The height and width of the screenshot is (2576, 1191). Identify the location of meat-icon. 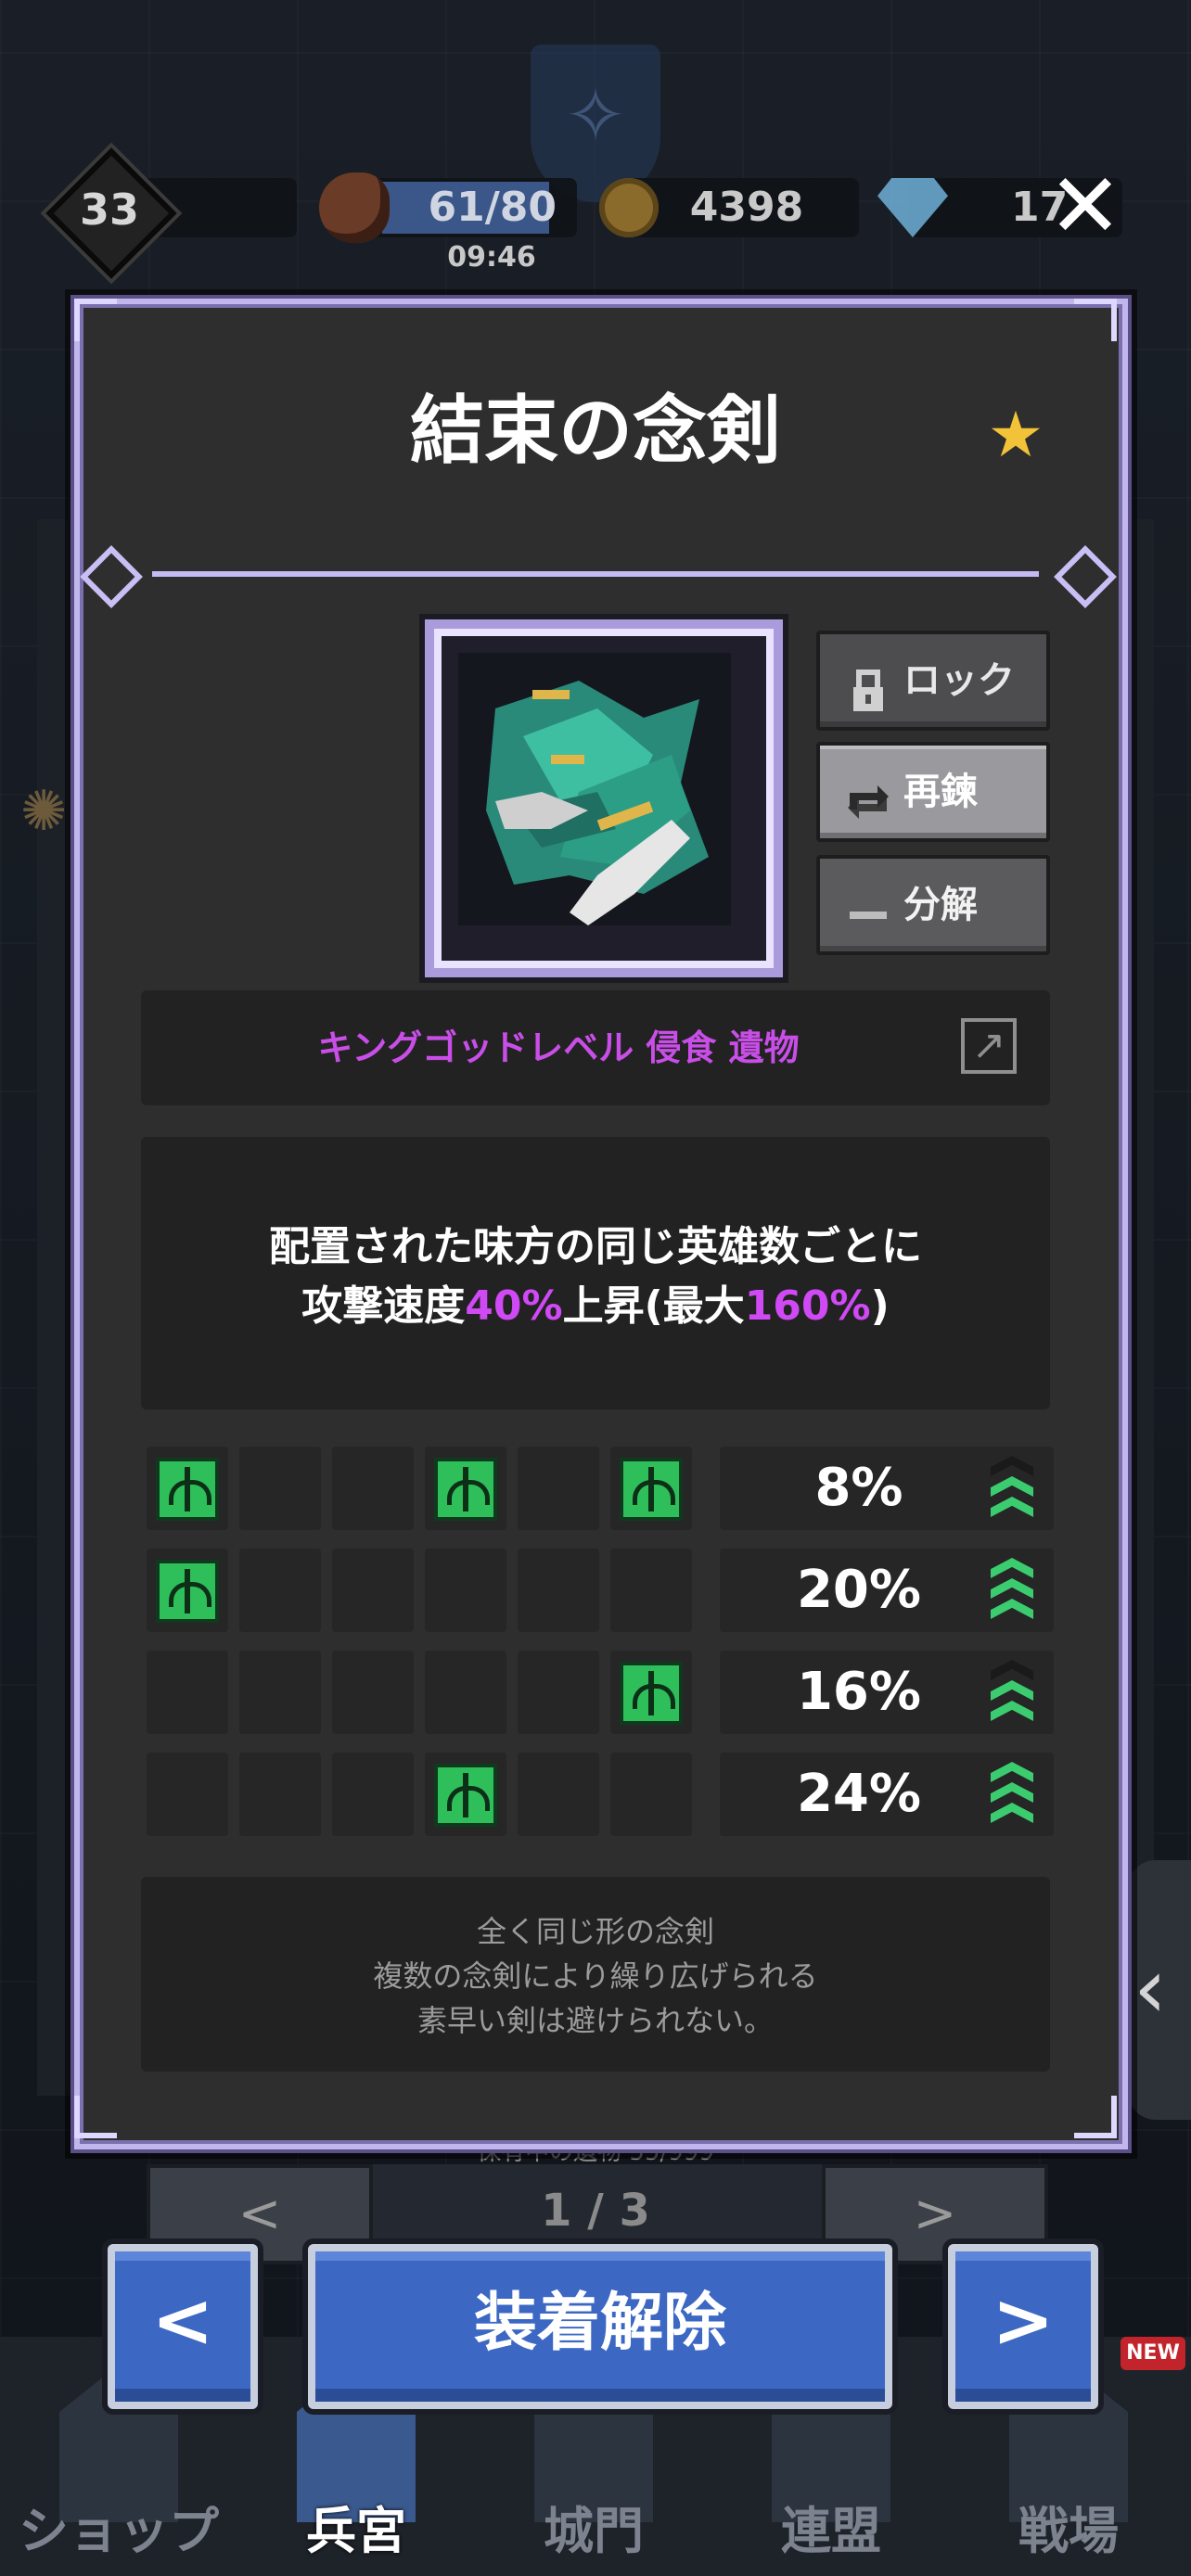
(354, 207).